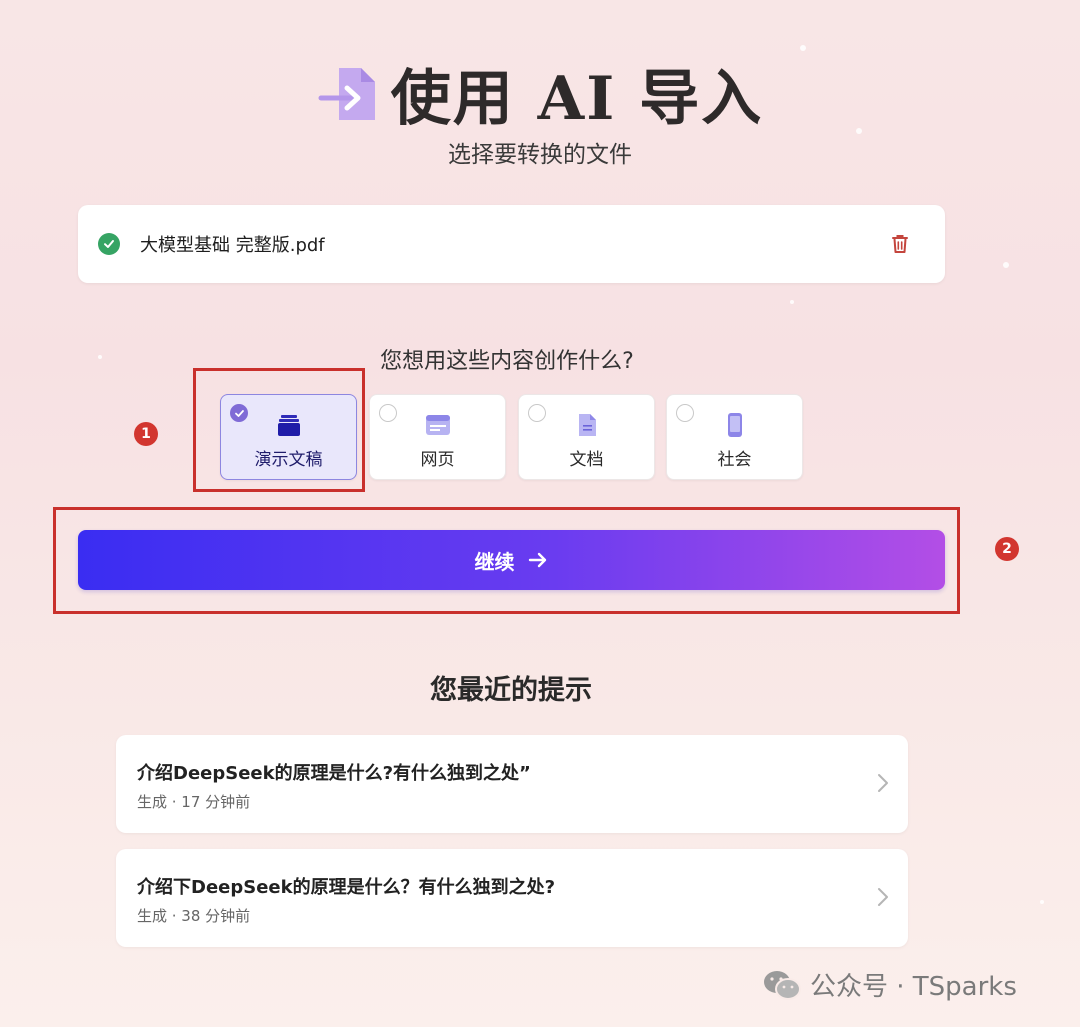 The height and width of the screenshot is (1027, 1080). I want to click on recent-prompt-meta: 生成 · 38 分钟前, so click(194, 916).